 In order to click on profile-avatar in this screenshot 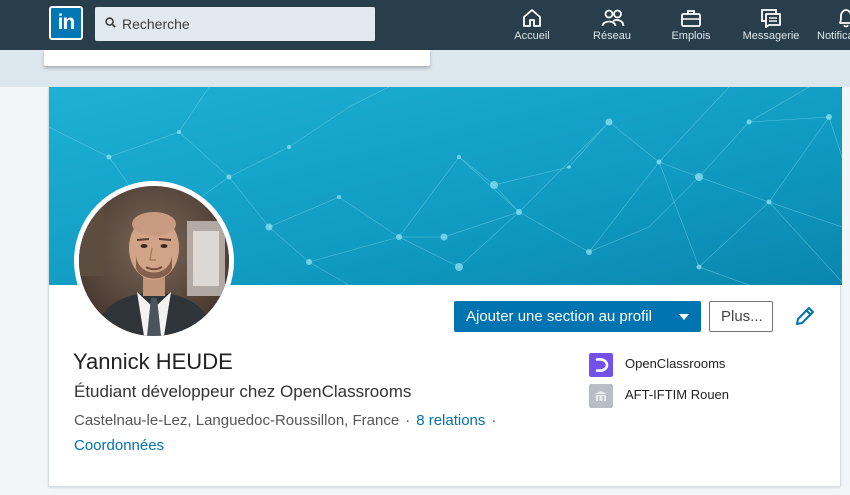, I will do `click(154, 261)`.